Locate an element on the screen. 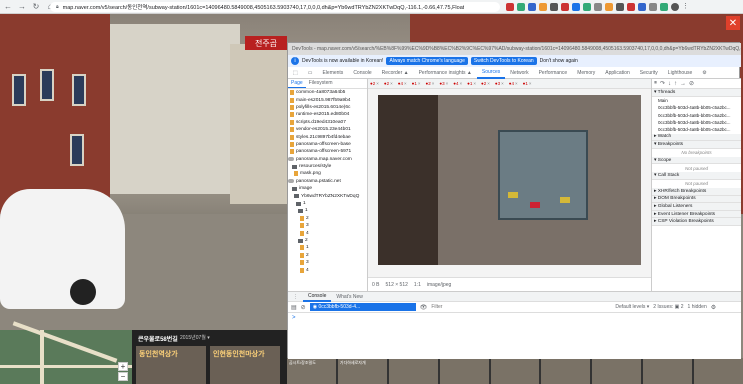 The image size is (743, 384). console-filter-input is located at coordinates (521, 307).